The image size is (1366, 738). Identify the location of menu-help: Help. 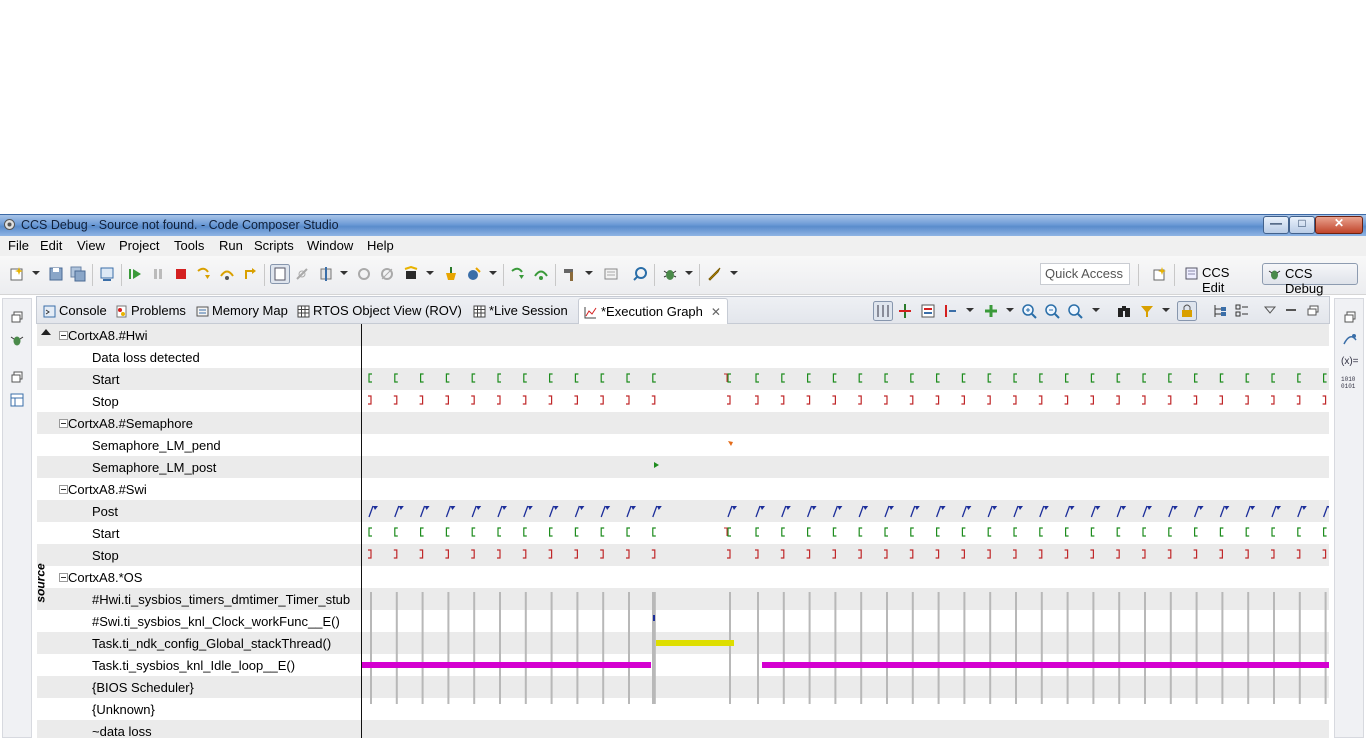
(380, 245).